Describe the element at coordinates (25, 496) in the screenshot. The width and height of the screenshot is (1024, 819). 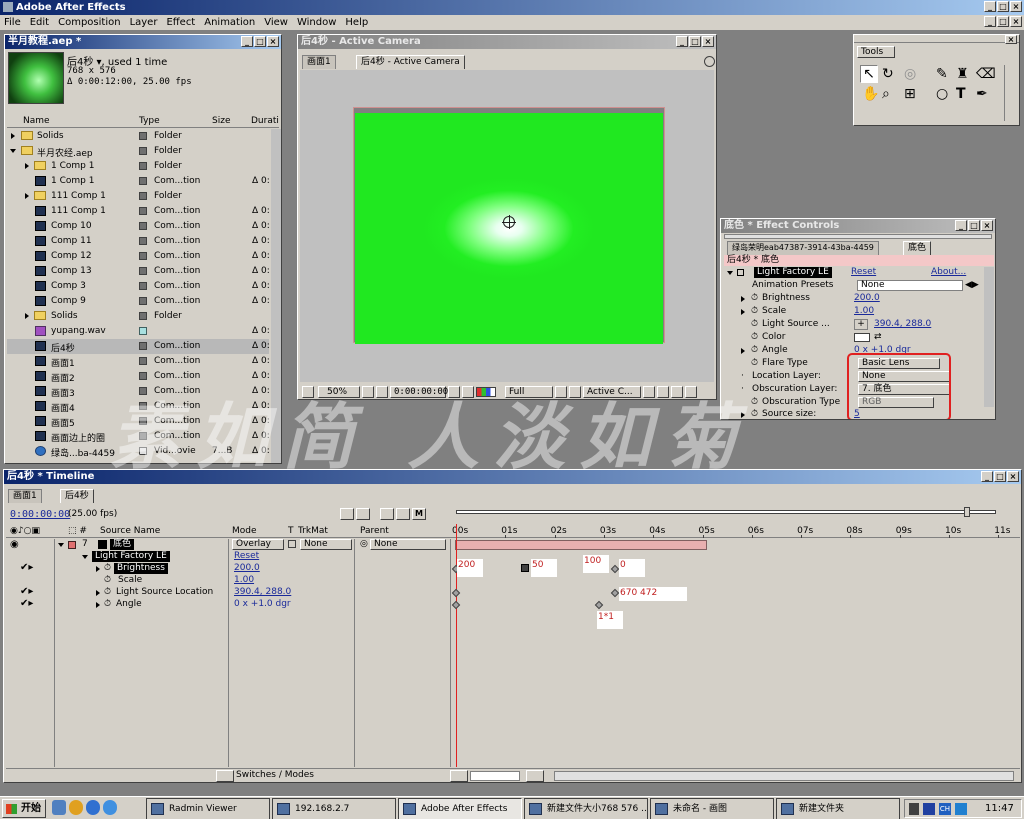
I see `tab-timeline-1: 画面1` at that location.